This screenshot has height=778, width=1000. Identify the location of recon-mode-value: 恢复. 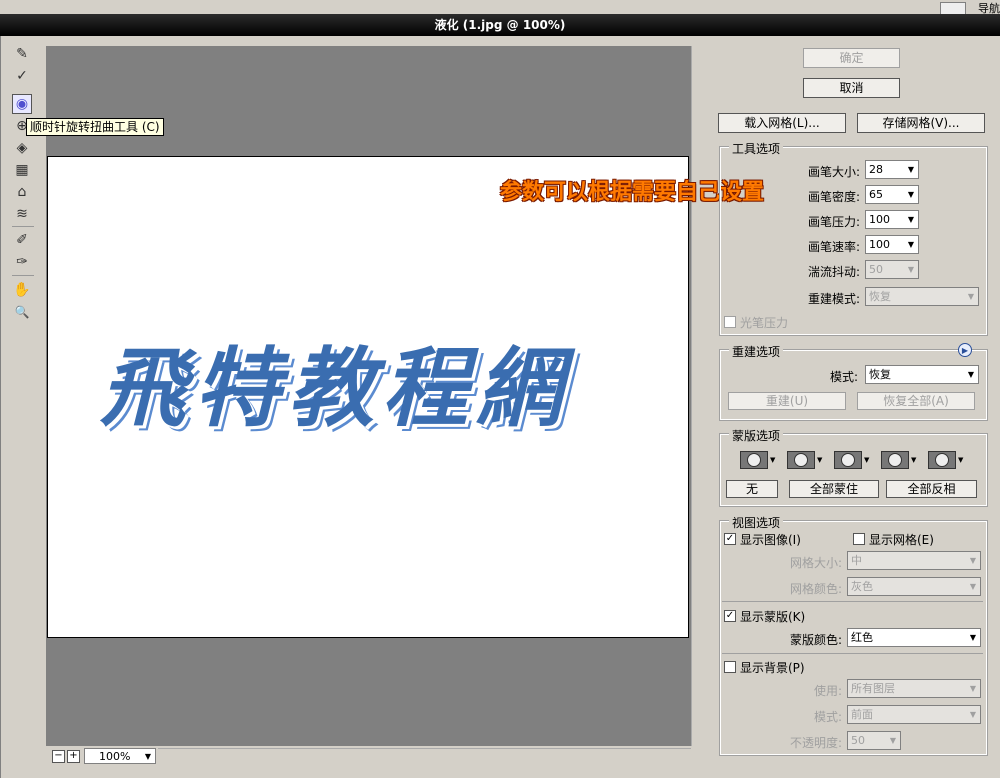
(880, 374).